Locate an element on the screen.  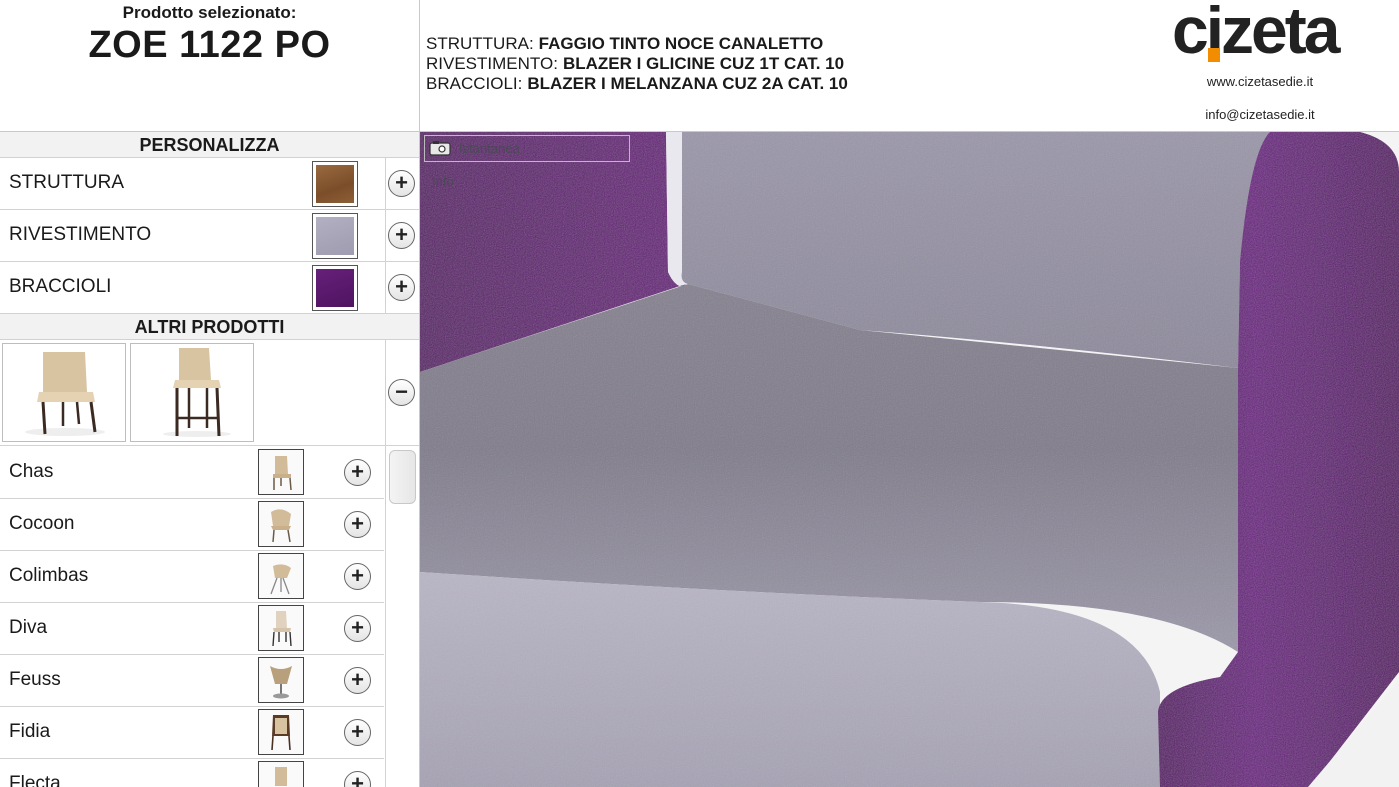
expand-braccioli-button: + is located at coordinates (401, 287).